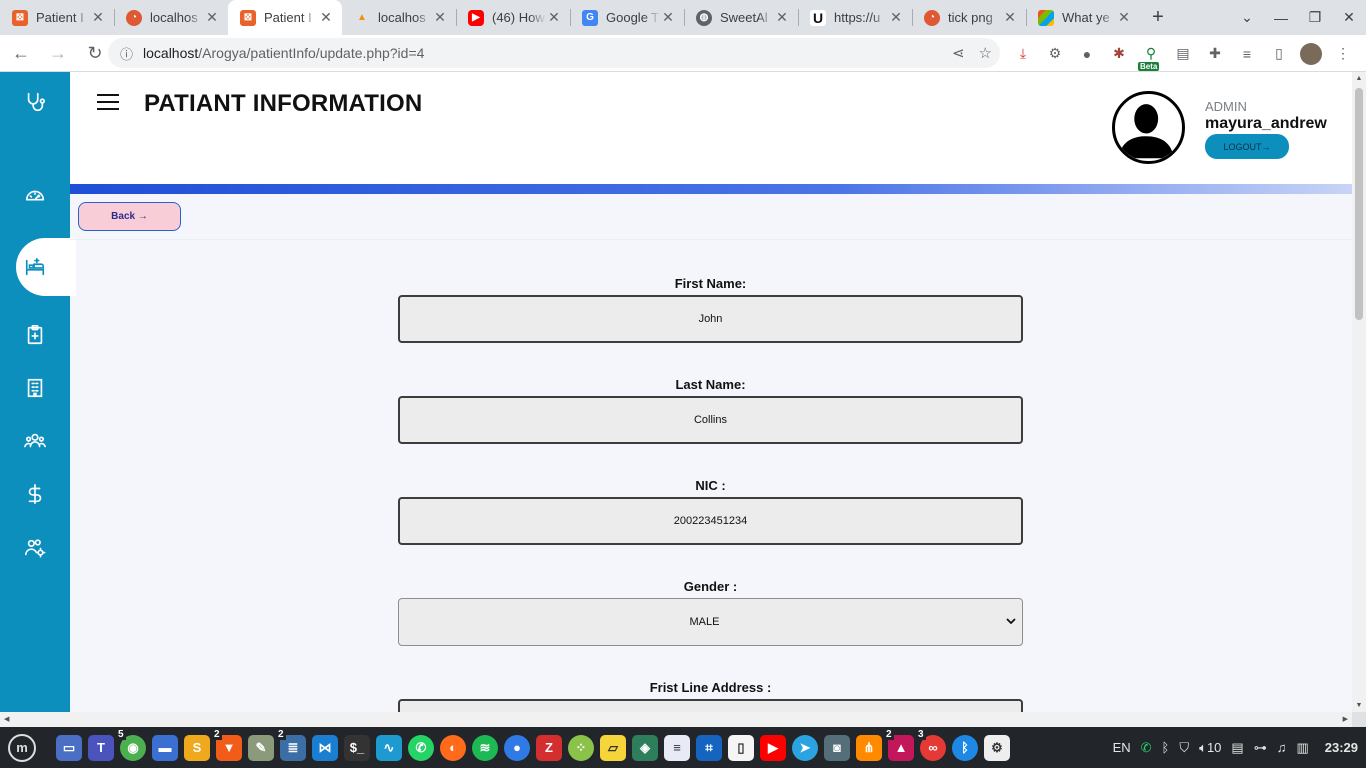 This screenshot has height=768, width=1366. I want to click on network-tool-icon: ⌗, so click(709, 747).